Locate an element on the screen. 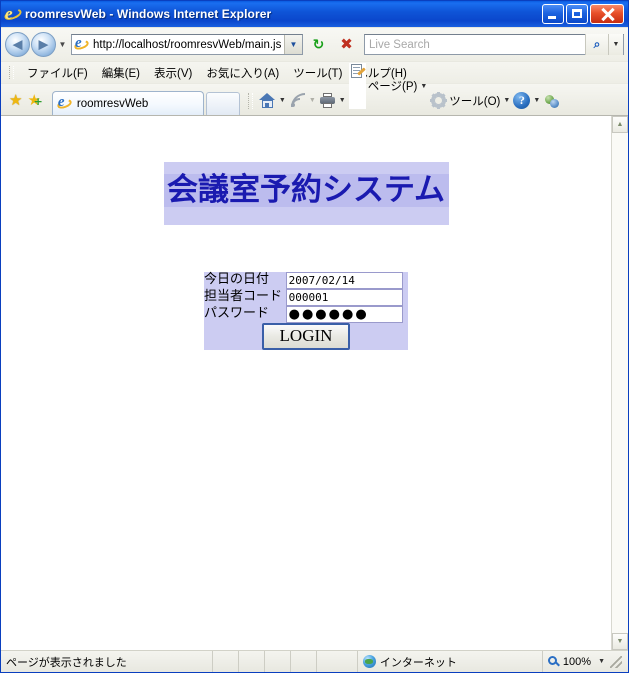 Image resolution: width=629 pixels, height=673 pixels. password-input is located at coordinates (344, 314).